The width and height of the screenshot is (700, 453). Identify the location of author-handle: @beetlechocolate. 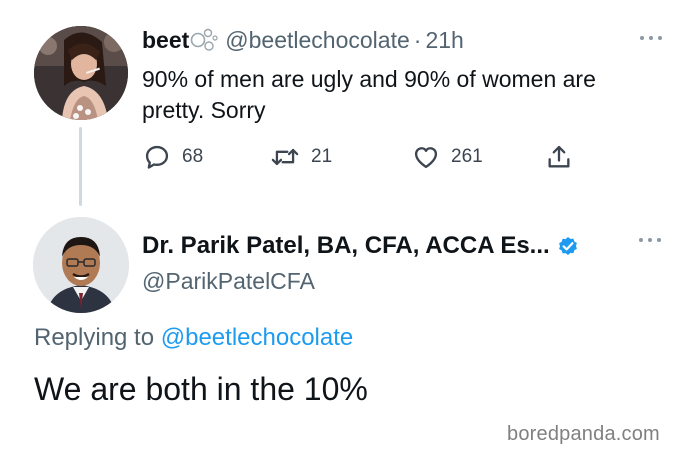
(317, 40).